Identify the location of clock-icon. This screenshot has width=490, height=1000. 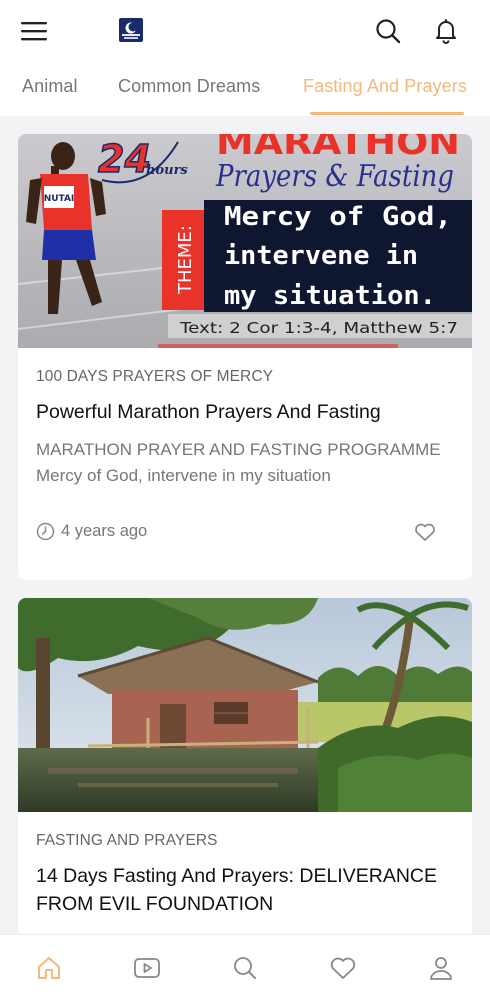
(45, 531).